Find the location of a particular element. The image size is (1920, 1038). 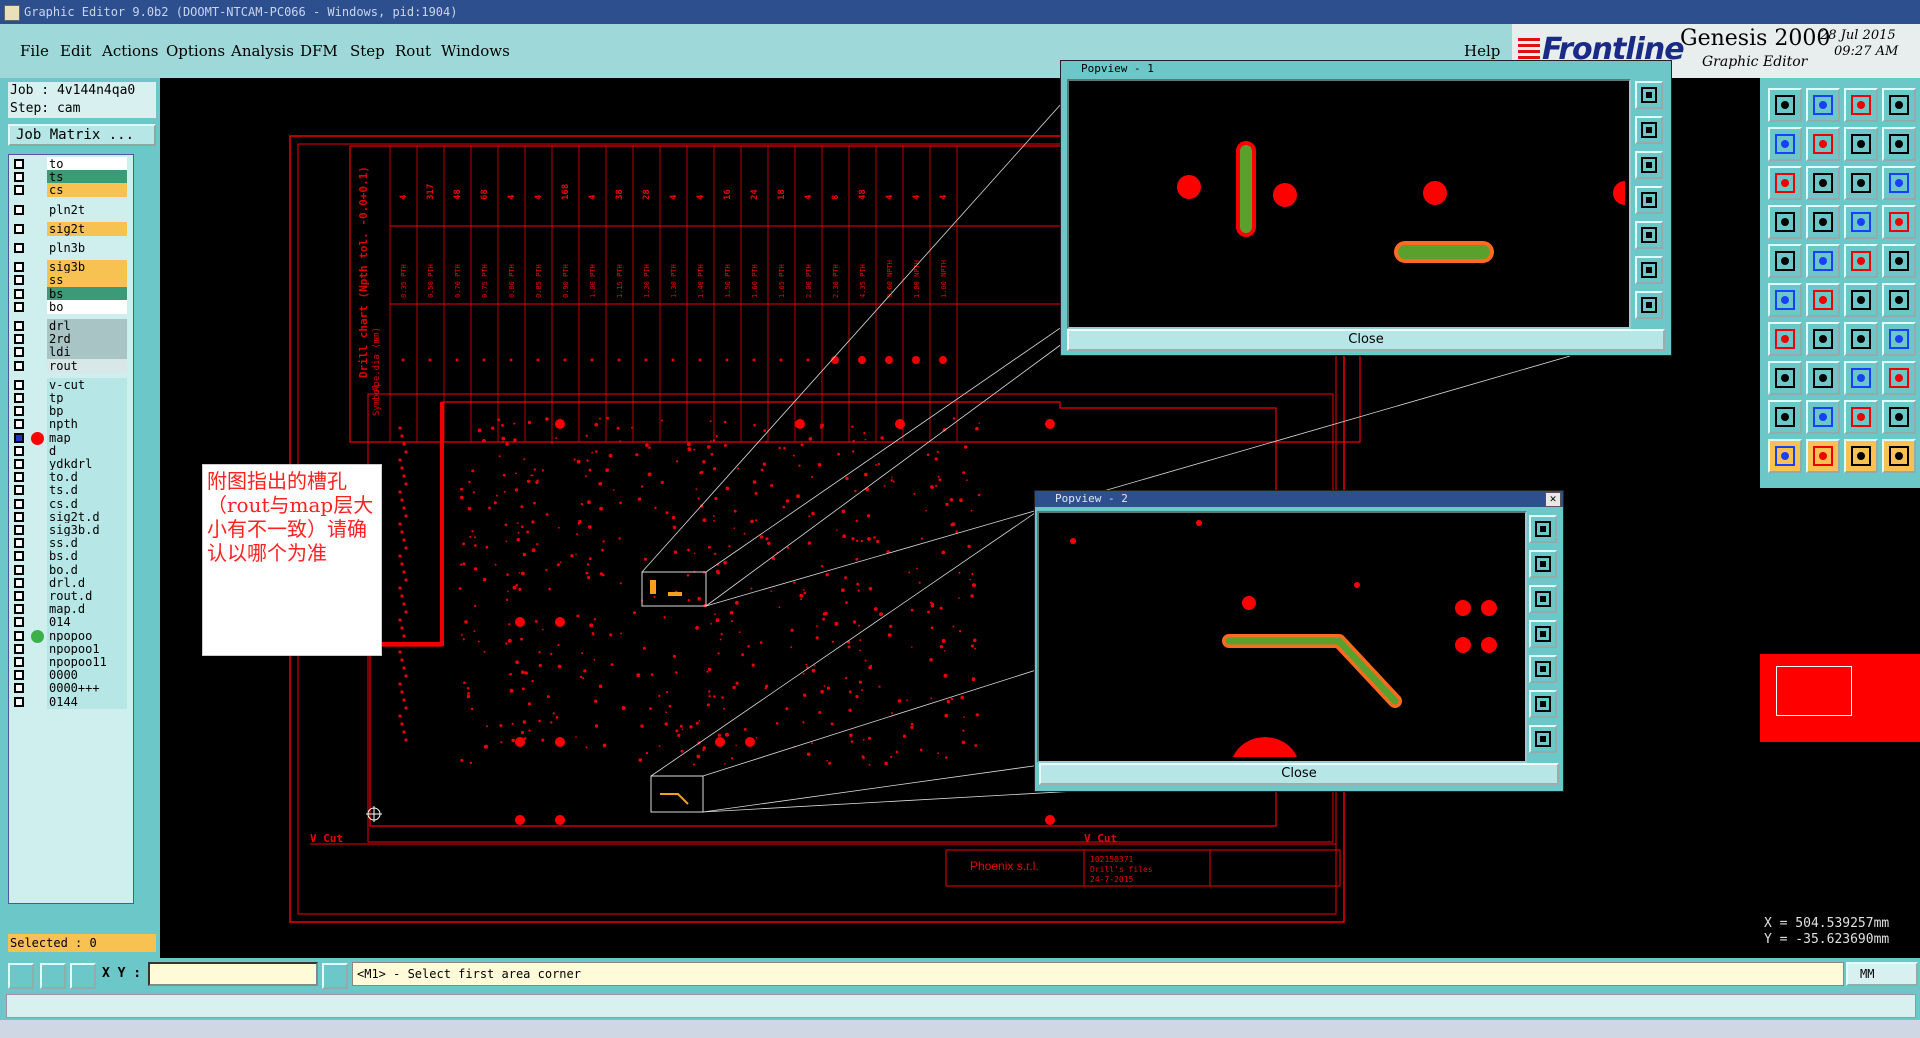

zoom-fit-icon is located at coordinates (1823, 144).